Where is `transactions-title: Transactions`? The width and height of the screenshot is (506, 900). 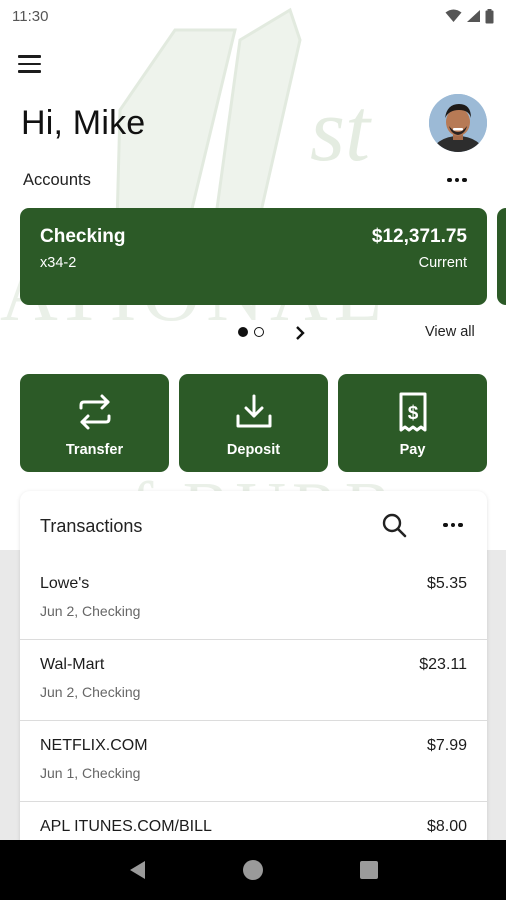
transactions-title: Transactions is located at coordinates (91, 526).